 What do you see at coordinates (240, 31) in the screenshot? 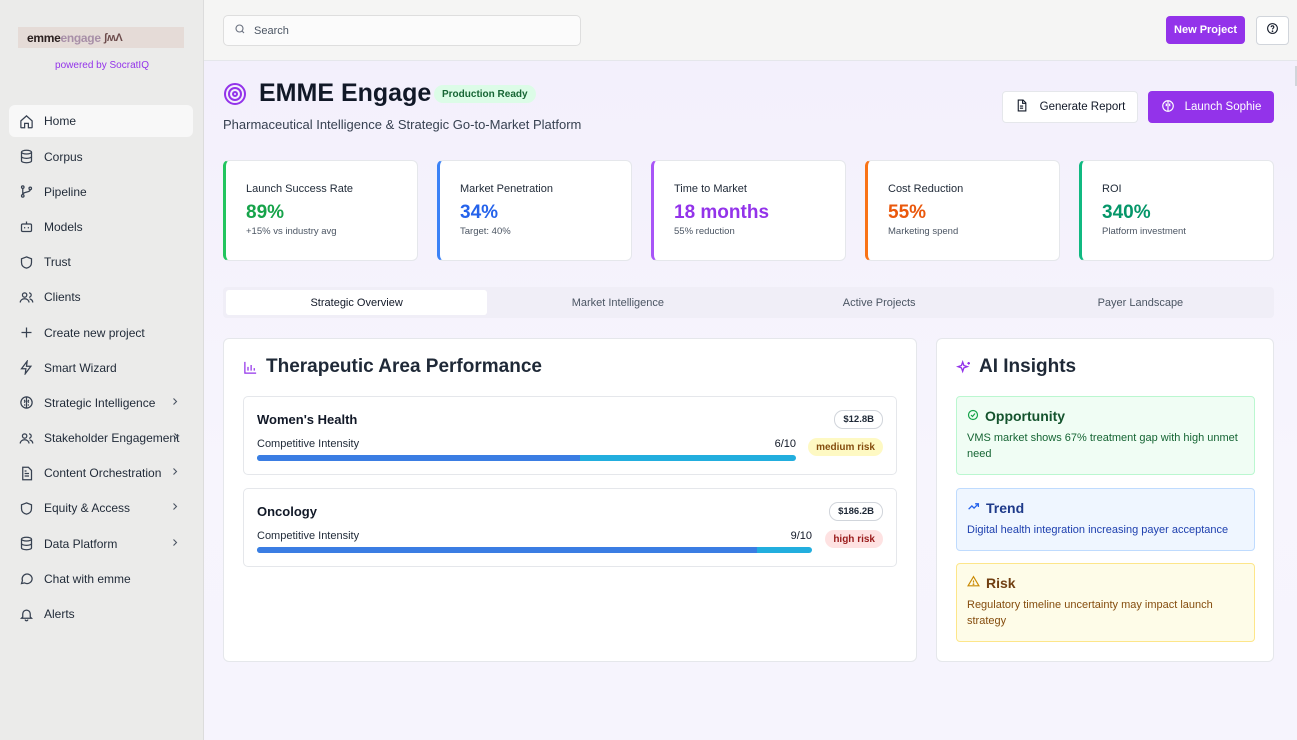
I see `search-icon` at bounding box center [240, 31].